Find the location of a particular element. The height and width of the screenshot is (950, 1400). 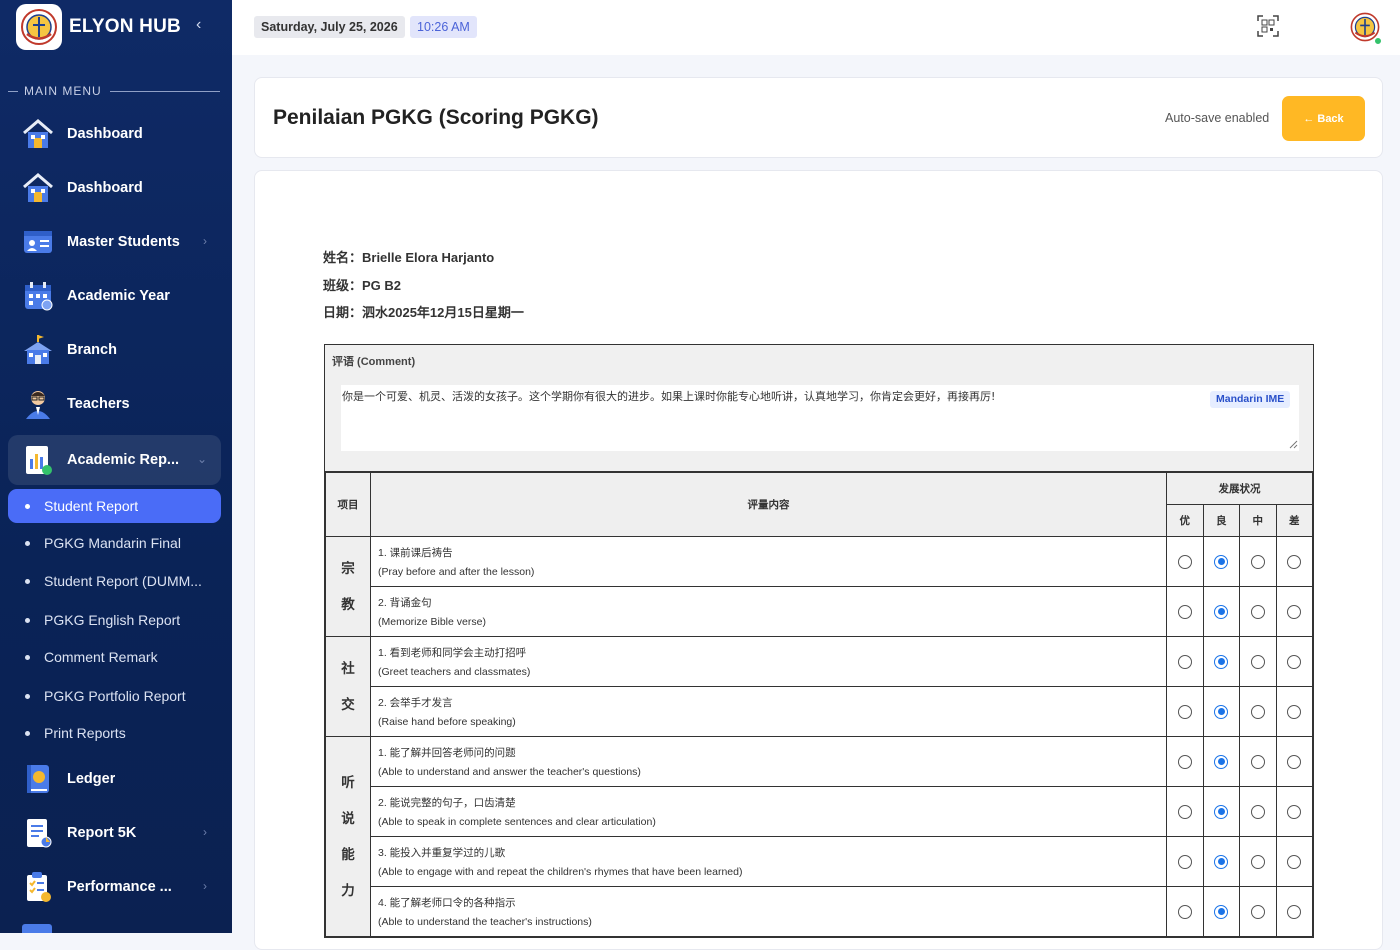

nav-item-performance: Performance ... › is located at coordinates (114, 887).